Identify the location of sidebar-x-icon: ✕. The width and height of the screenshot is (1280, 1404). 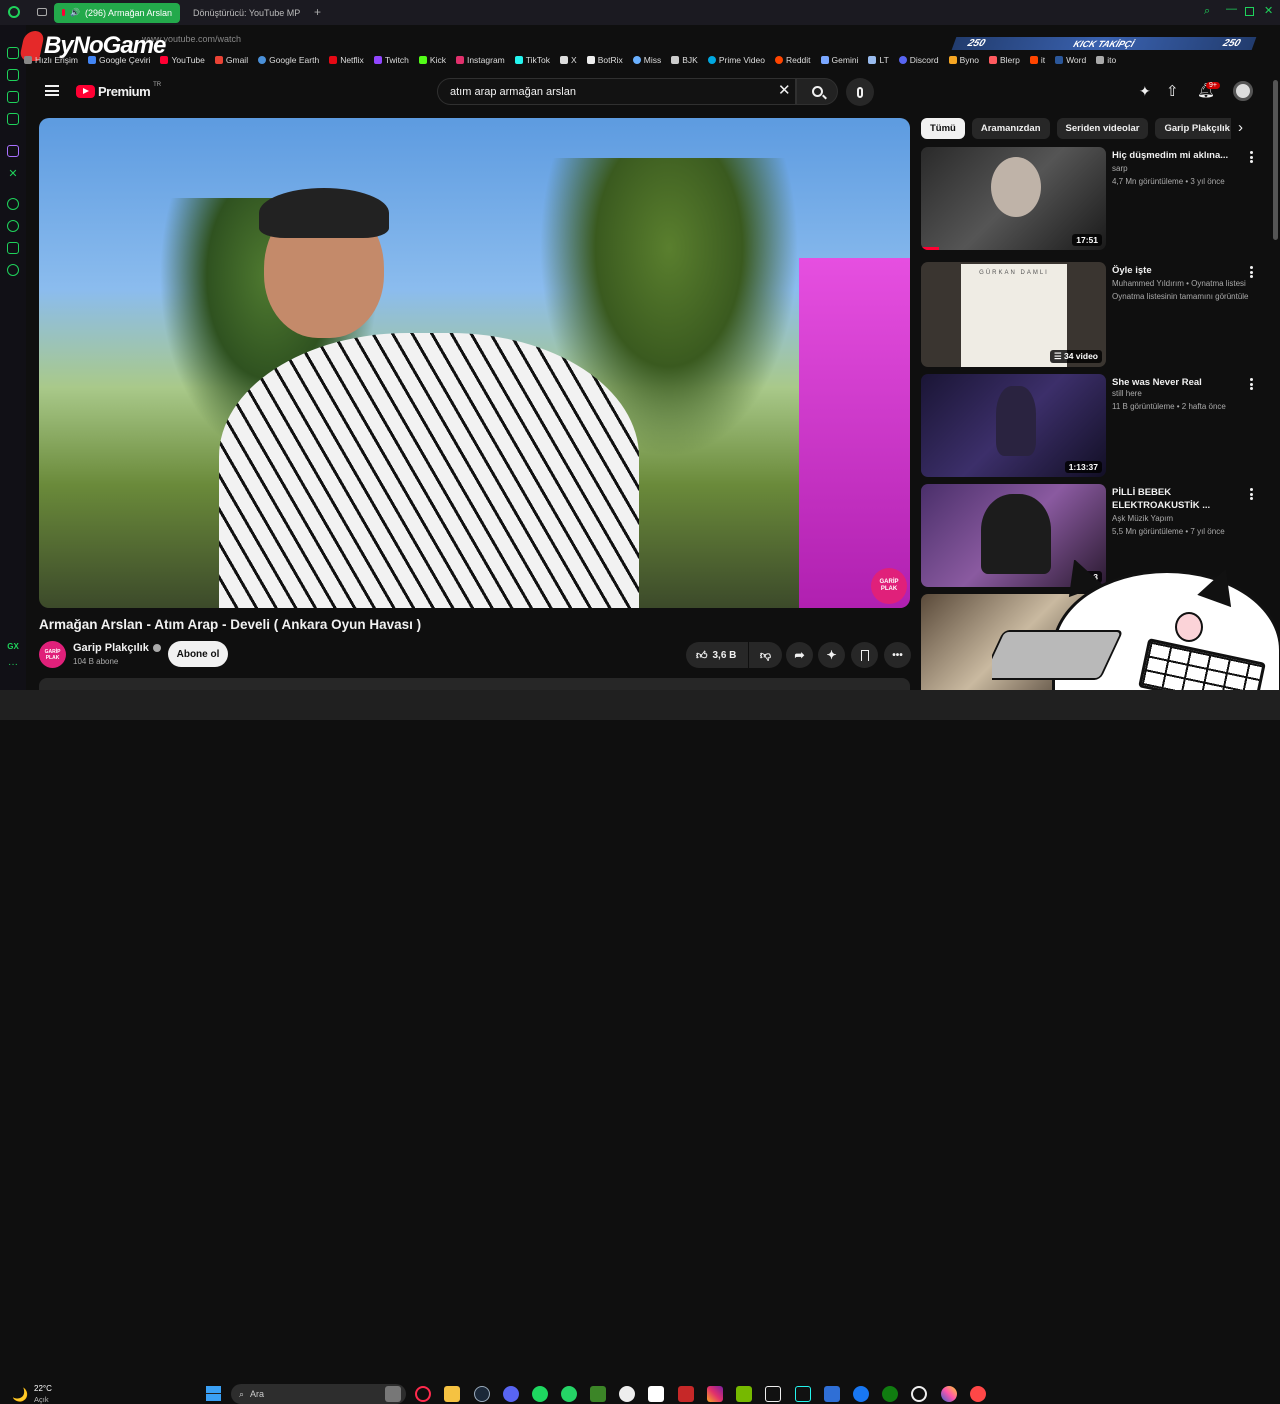
(12, 173).